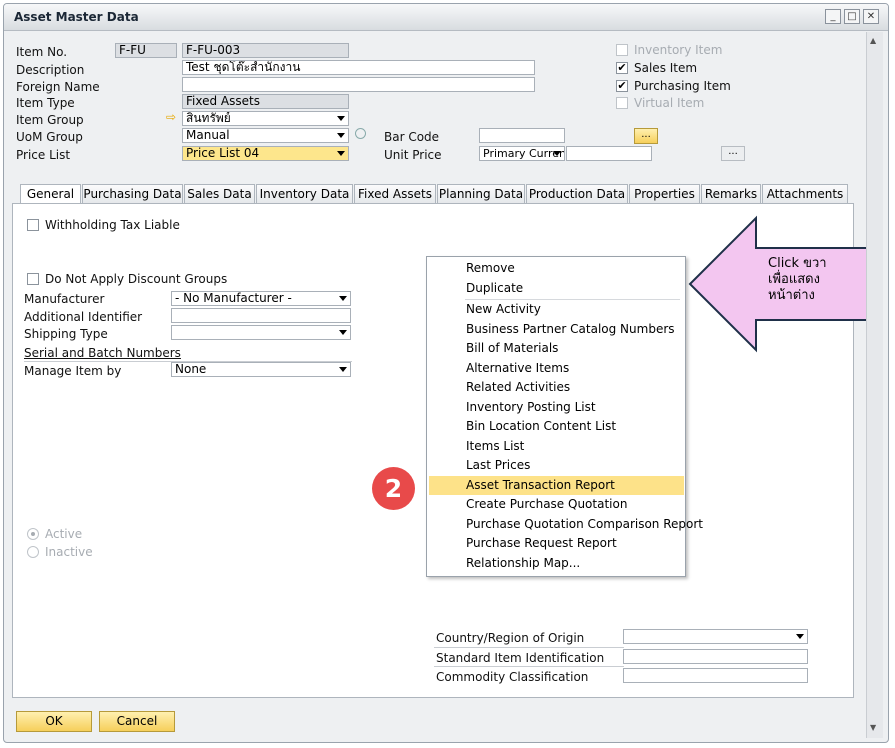 The image size is (895, 748). What do you see at coordinates (265, 50) in the screenshot?
I see `item-no-field: F-FU-003` at bounding box center [265, 50].